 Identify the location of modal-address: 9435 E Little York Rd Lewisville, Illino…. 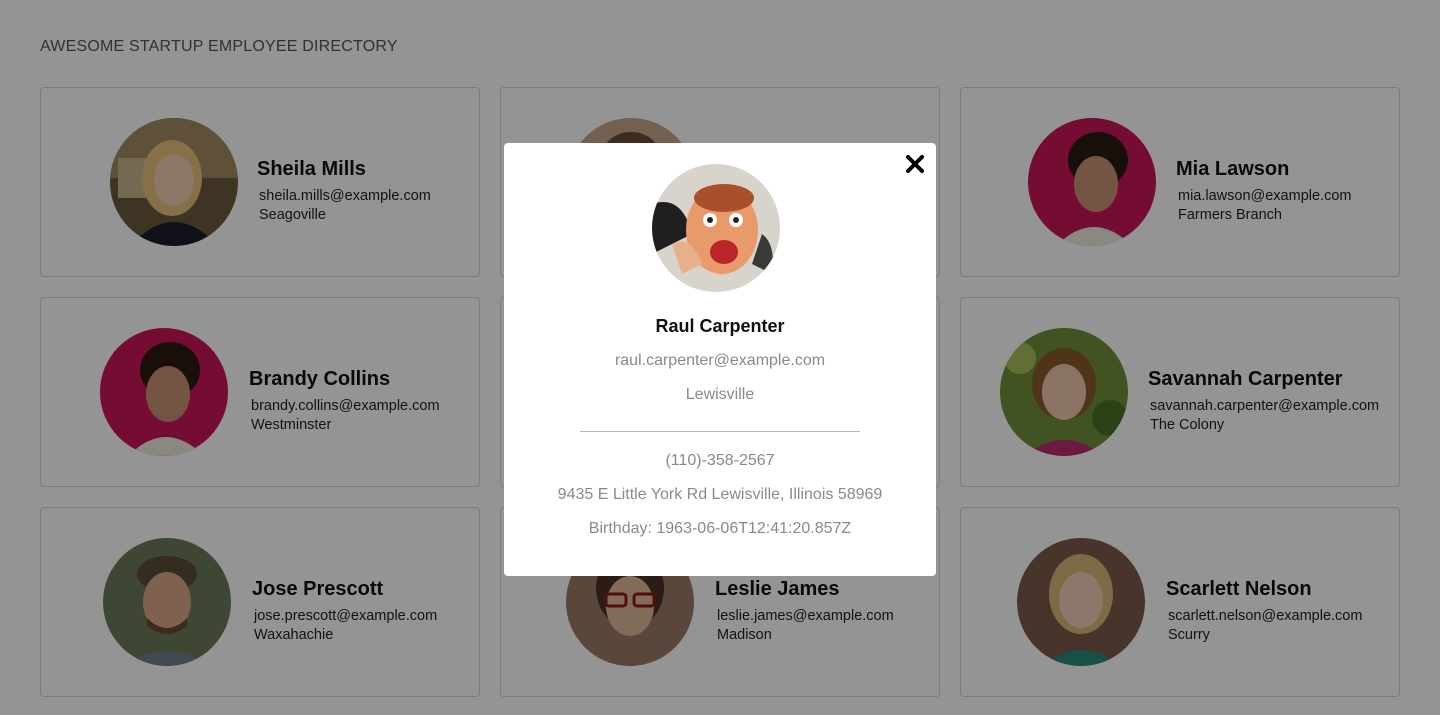
(720, 494).